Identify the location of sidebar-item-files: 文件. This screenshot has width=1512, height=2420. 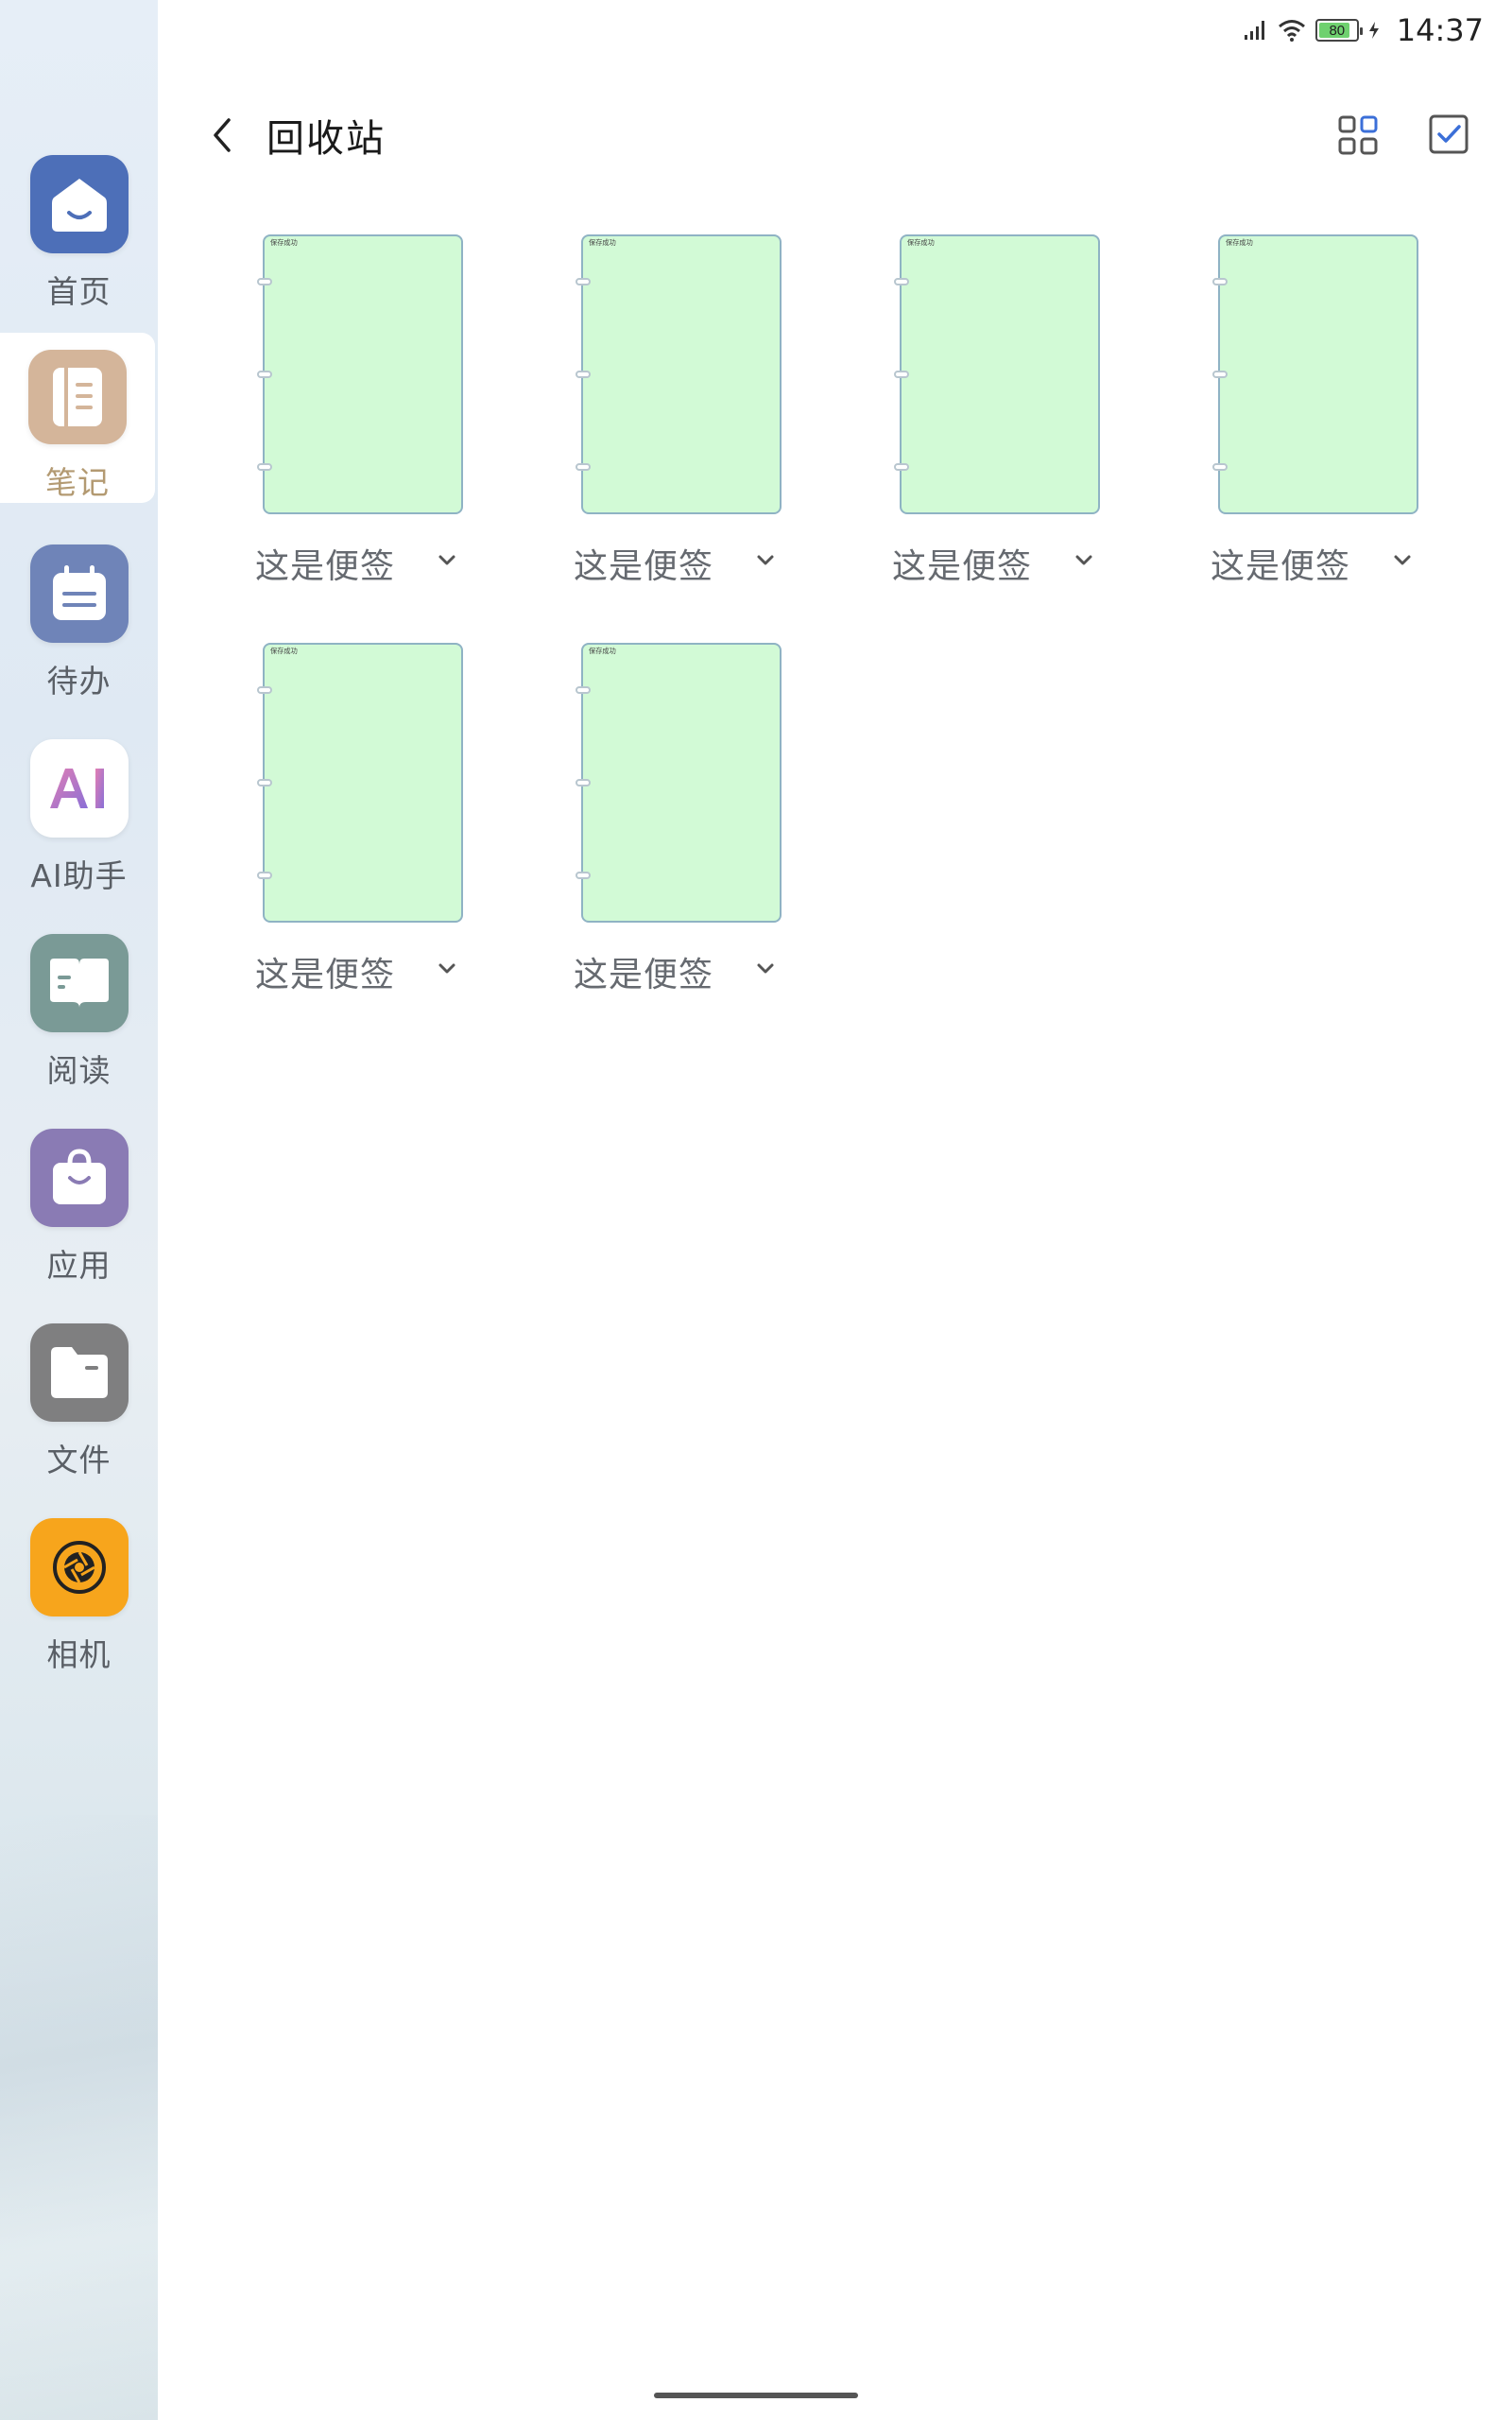
(79, 1420).